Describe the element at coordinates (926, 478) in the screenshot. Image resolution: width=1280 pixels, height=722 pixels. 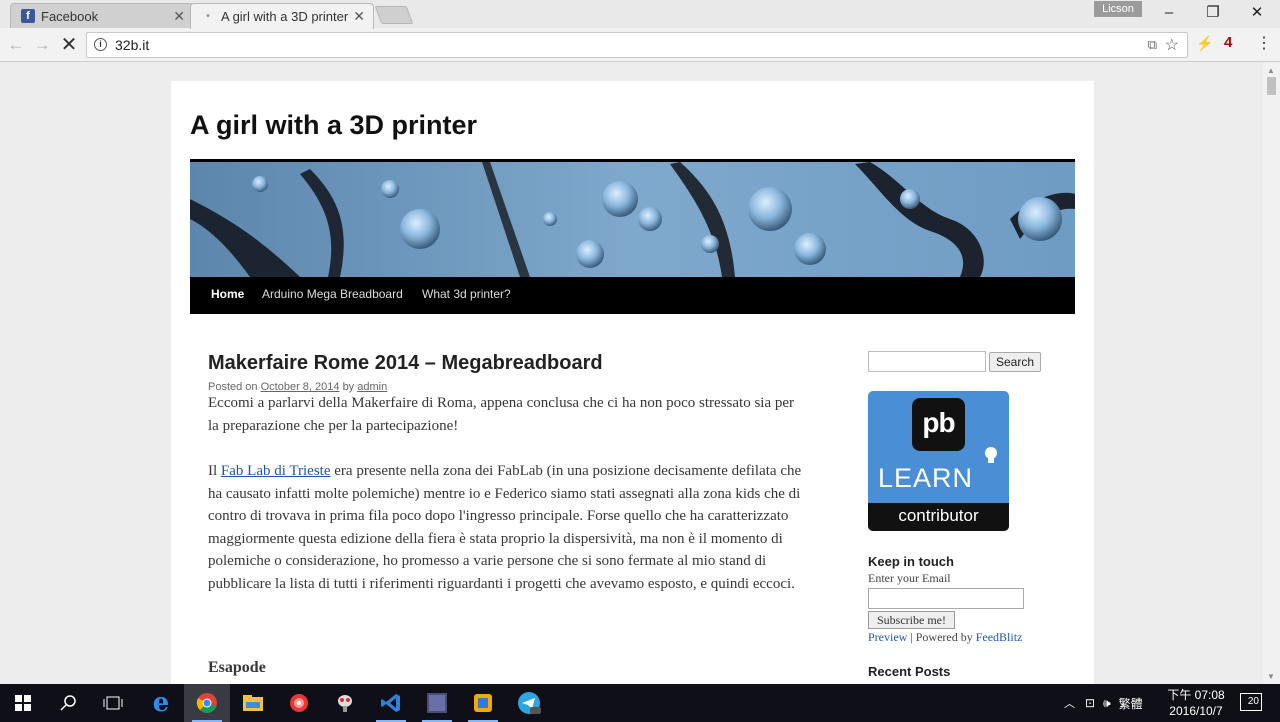
I see `learn-label: LEARN` at that location.